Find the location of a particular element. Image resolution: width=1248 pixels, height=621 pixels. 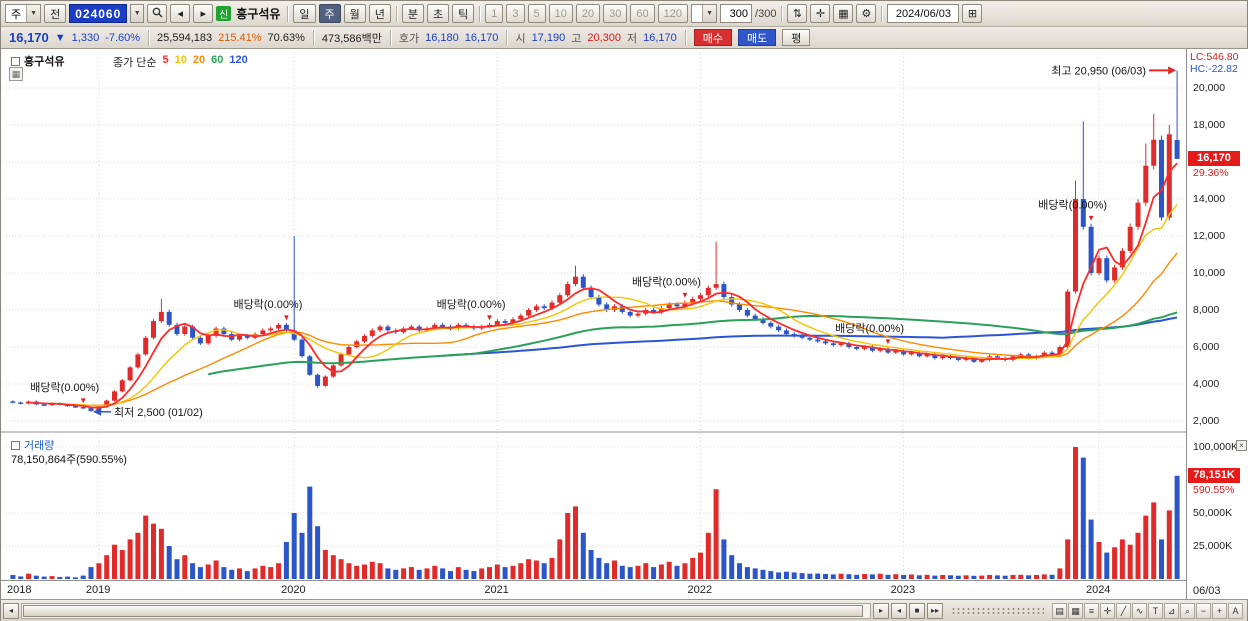

period-month-button: 월 is located at coordinates (354, 13).